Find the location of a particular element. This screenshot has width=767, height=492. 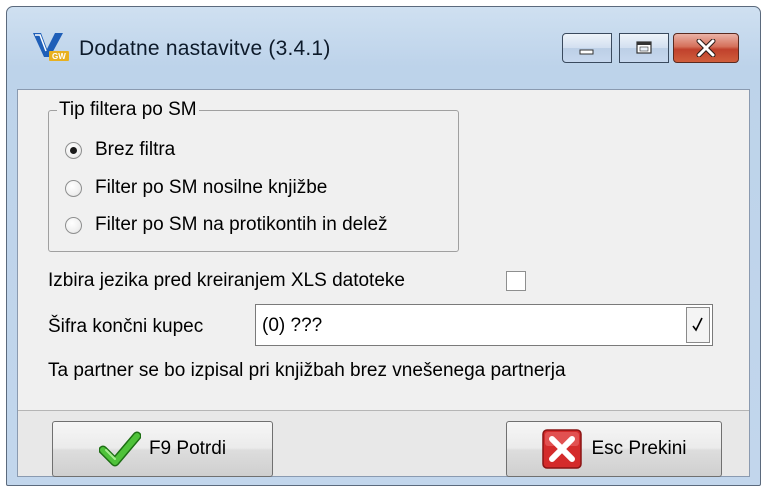

customer-dropdown-button is located at coordinates (698, 325).